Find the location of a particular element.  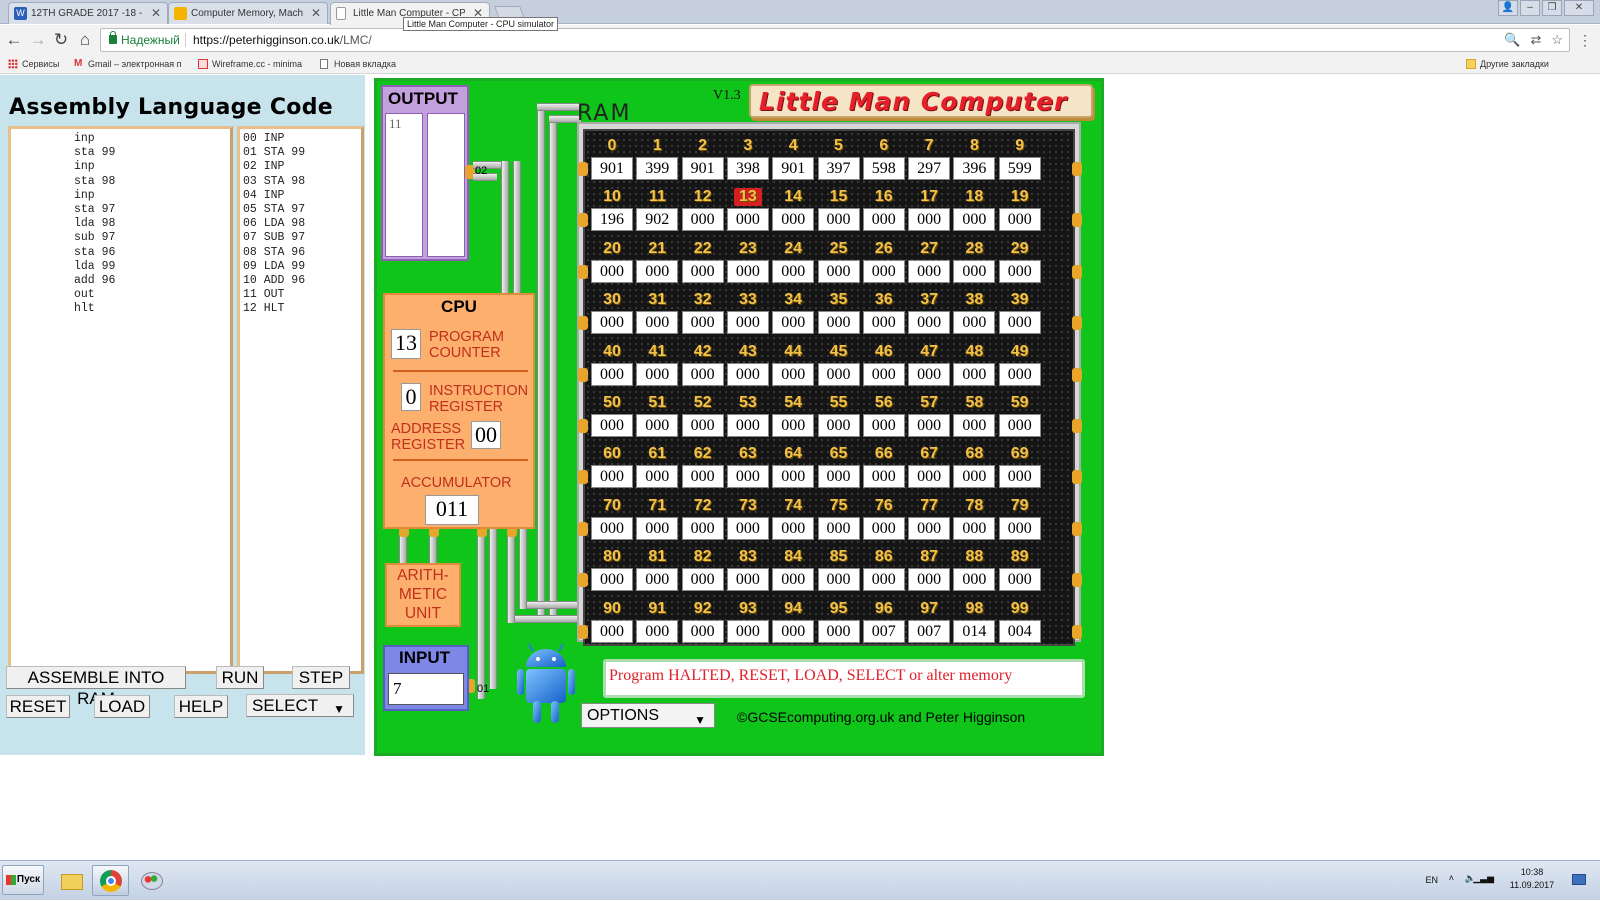

ram-value-field: 297 is located at coordinates (929, 168).